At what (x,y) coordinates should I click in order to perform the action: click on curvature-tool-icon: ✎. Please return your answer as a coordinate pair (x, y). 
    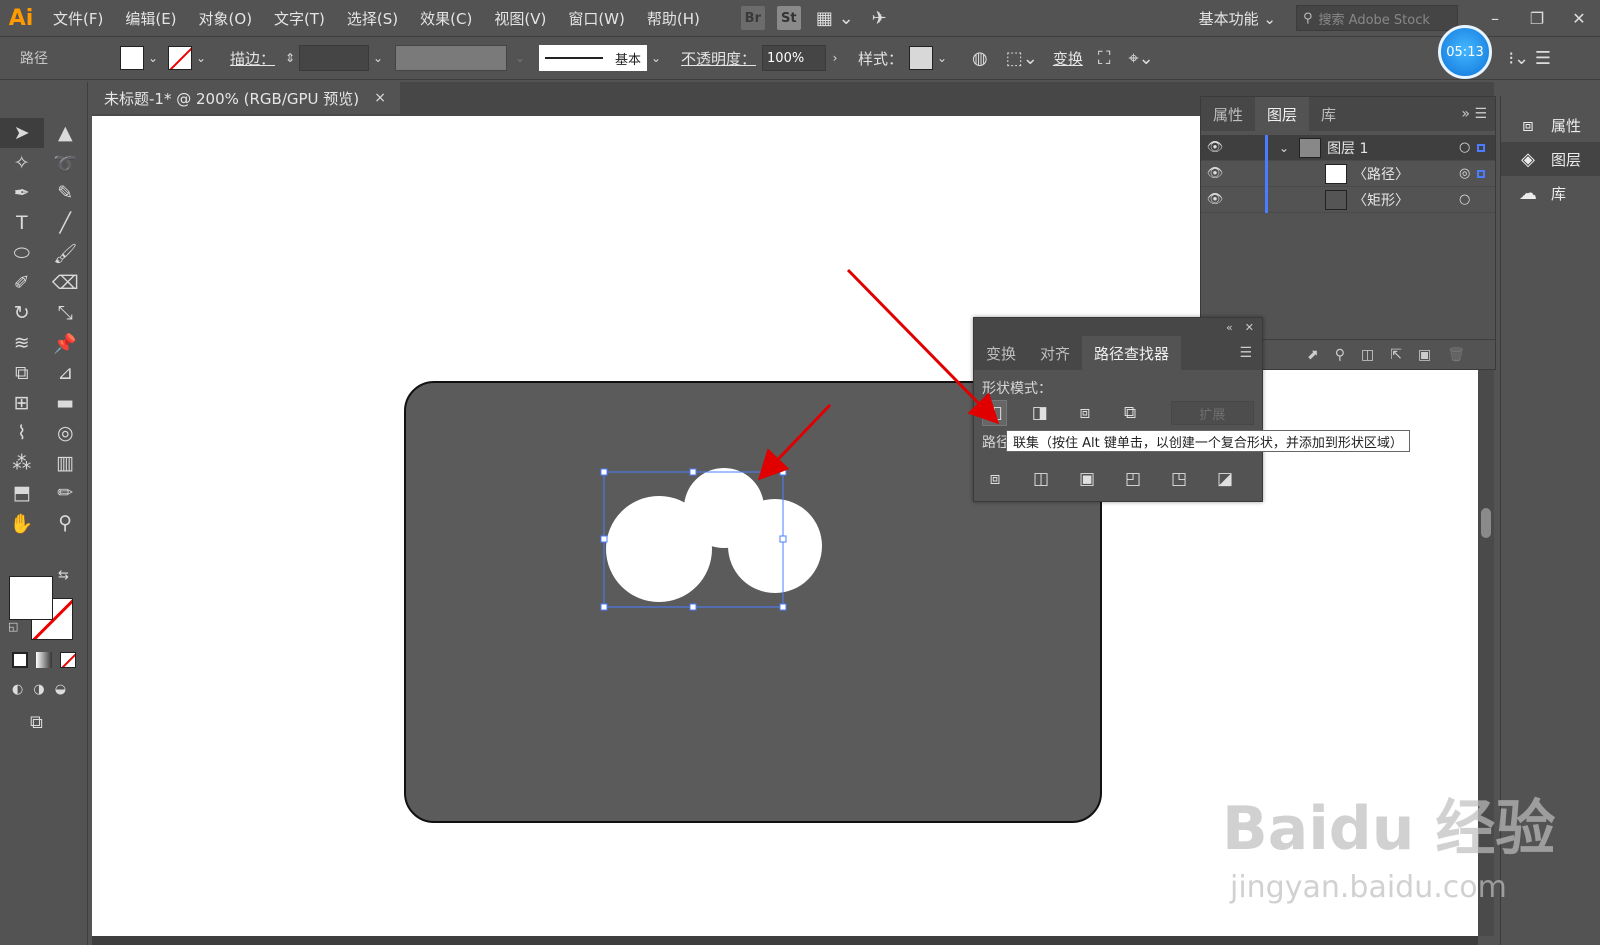
    Looking at the image, I should click on (66, 193).